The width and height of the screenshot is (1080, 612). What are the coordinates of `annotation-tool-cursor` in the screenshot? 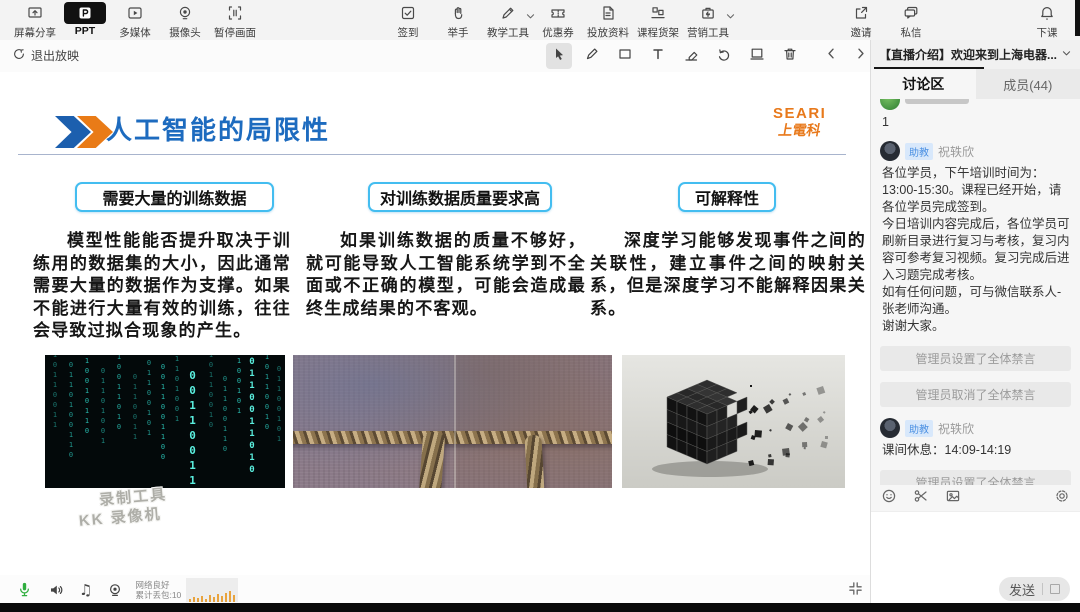 It's located at (559, 56).